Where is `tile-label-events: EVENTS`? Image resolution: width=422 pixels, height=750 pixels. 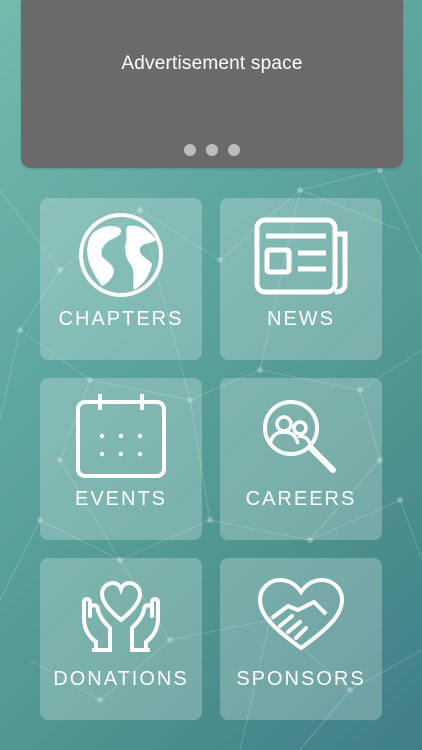 tile-label-events: EVENTS is located at coordinates (121, 499).